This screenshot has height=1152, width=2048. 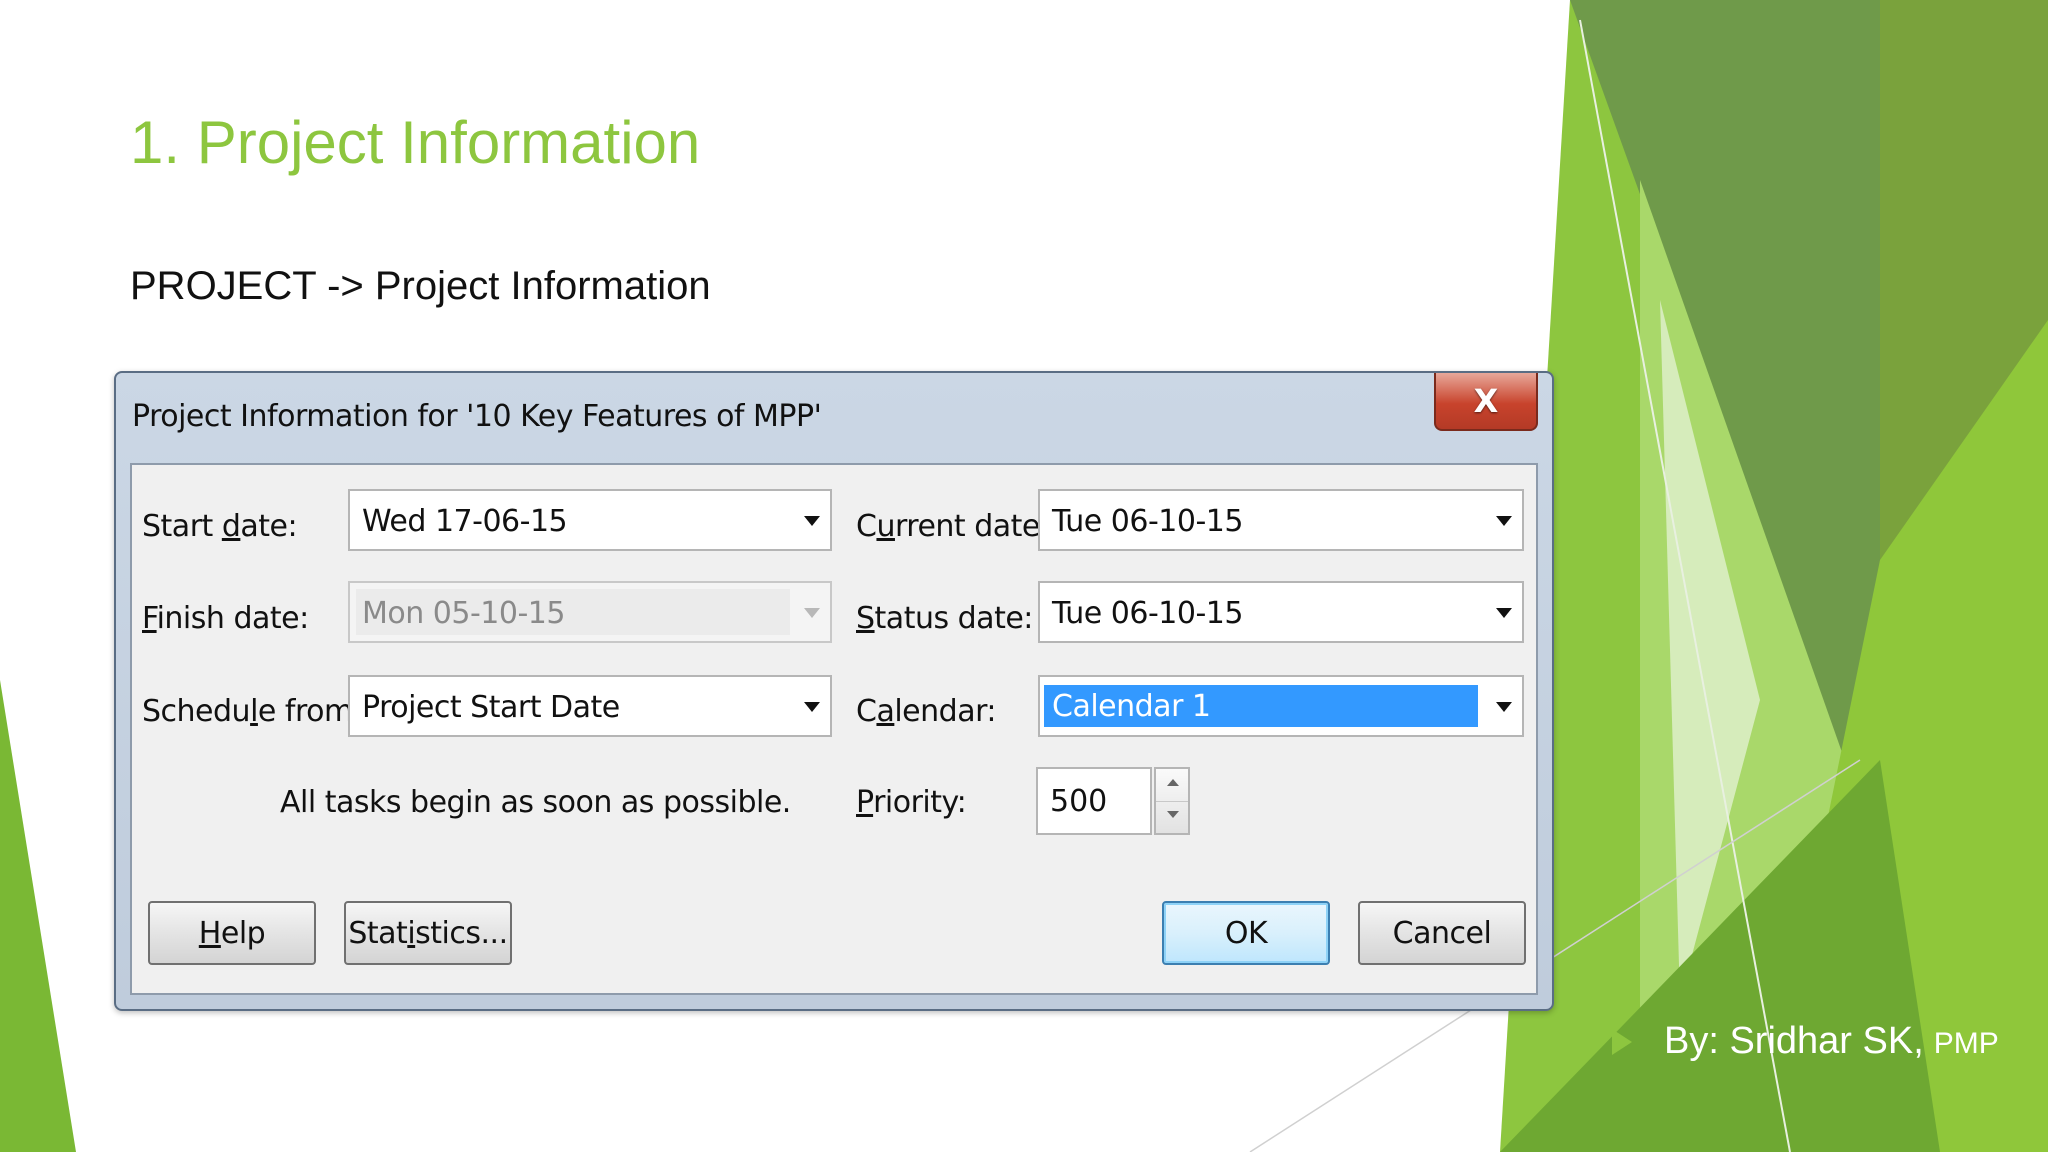 I want to click on slide-title: 1. Project Information, so click(x=415, y=142).